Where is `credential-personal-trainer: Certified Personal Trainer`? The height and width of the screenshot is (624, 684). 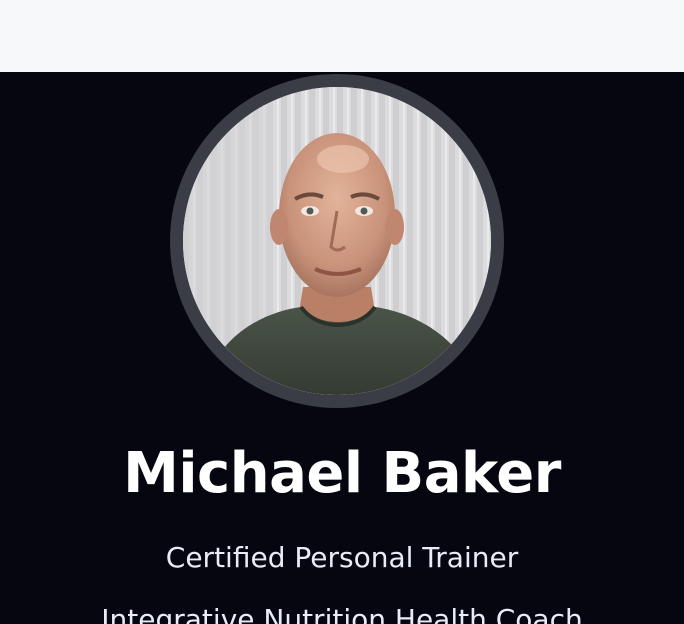
credential-personal-trainer: Certified Personal Trainer is located at coordinates (342, 557).